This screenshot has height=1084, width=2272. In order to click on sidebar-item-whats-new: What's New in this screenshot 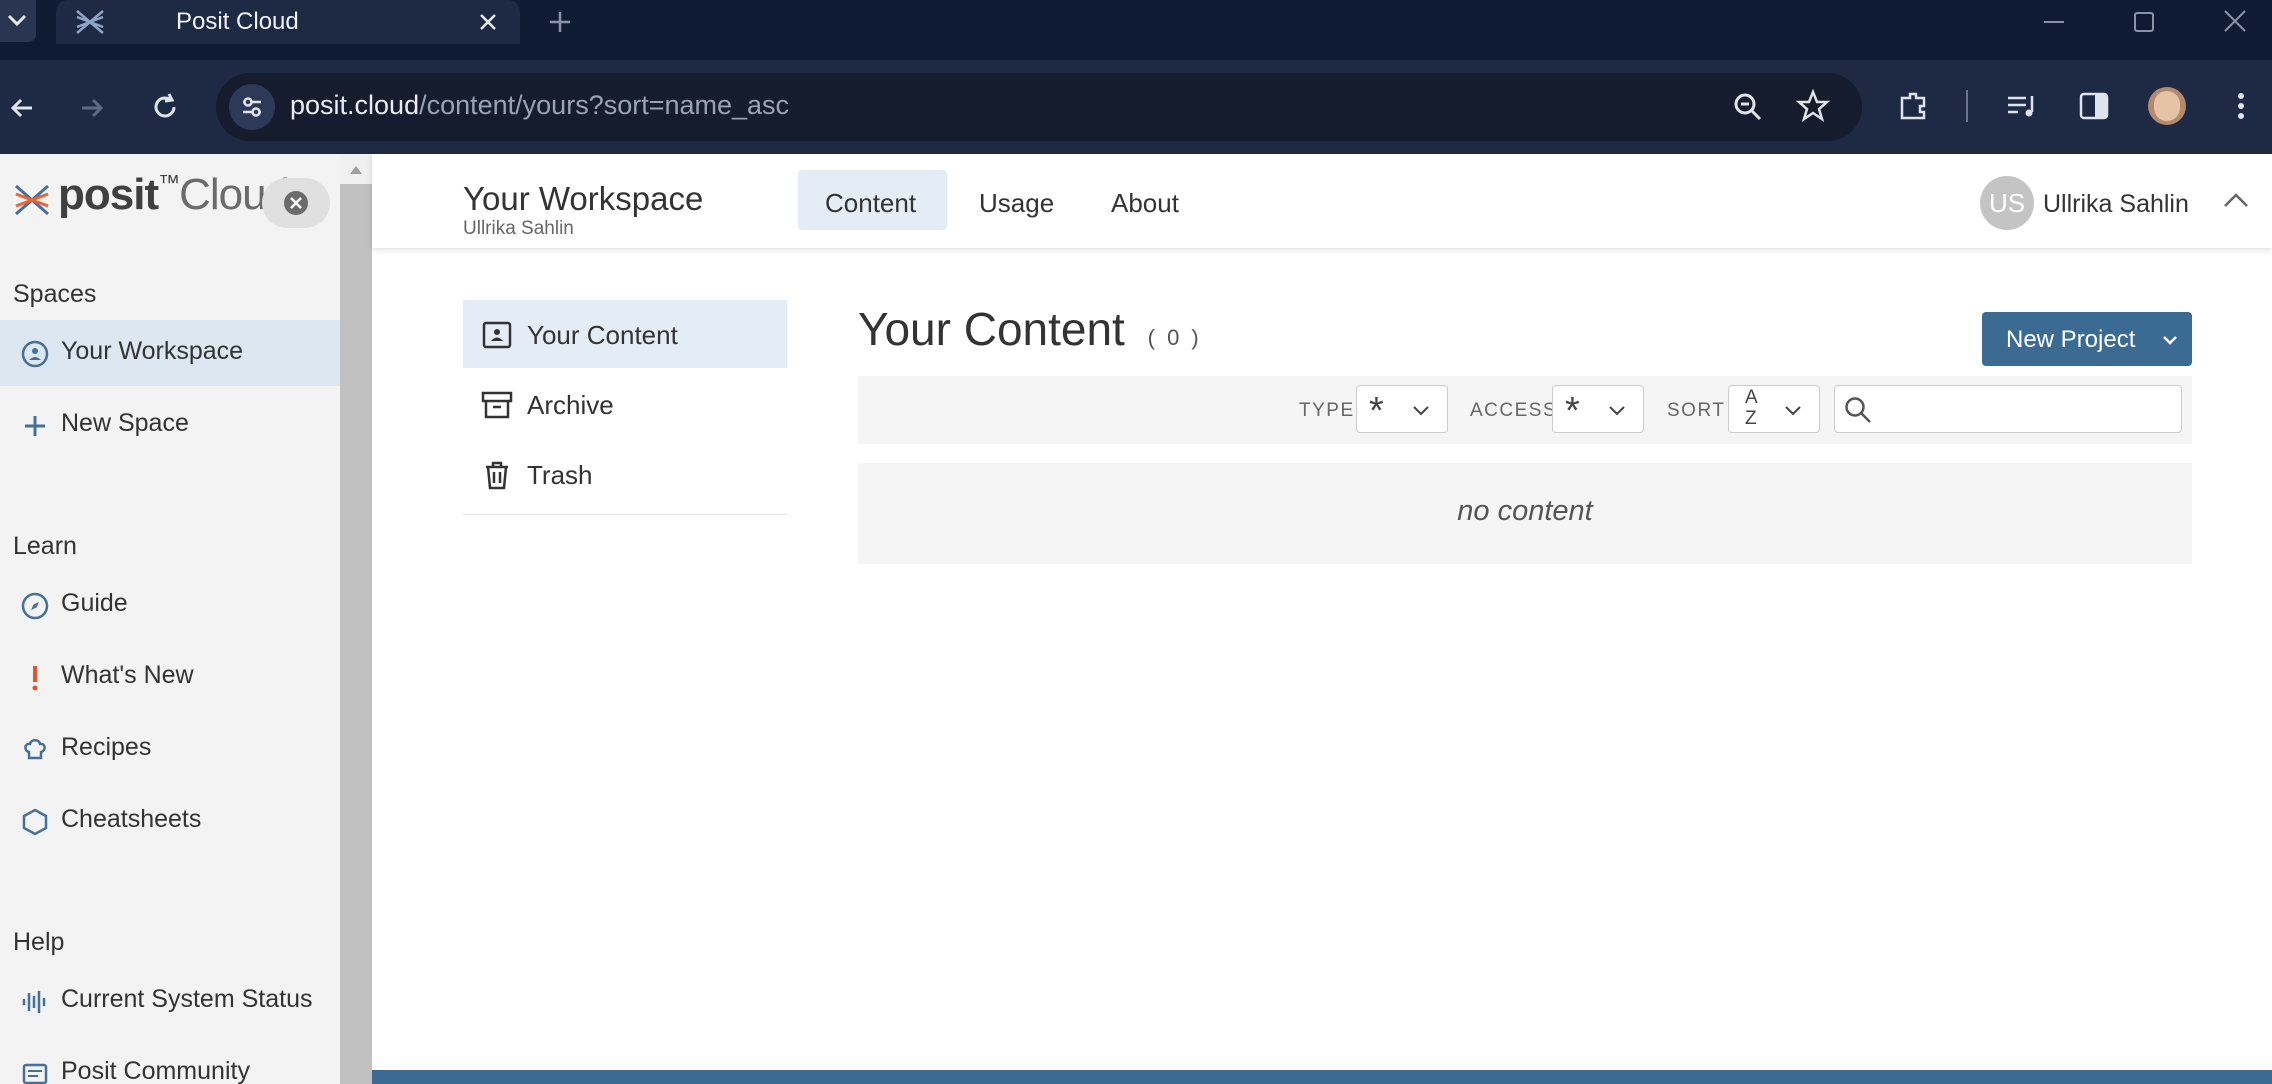, I will do `click(170, 677)`.